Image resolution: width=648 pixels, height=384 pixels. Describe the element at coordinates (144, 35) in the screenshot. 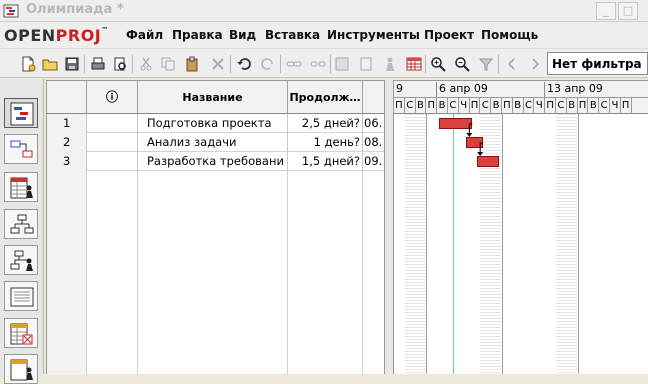

I see `menu-file: Файл` at that location.